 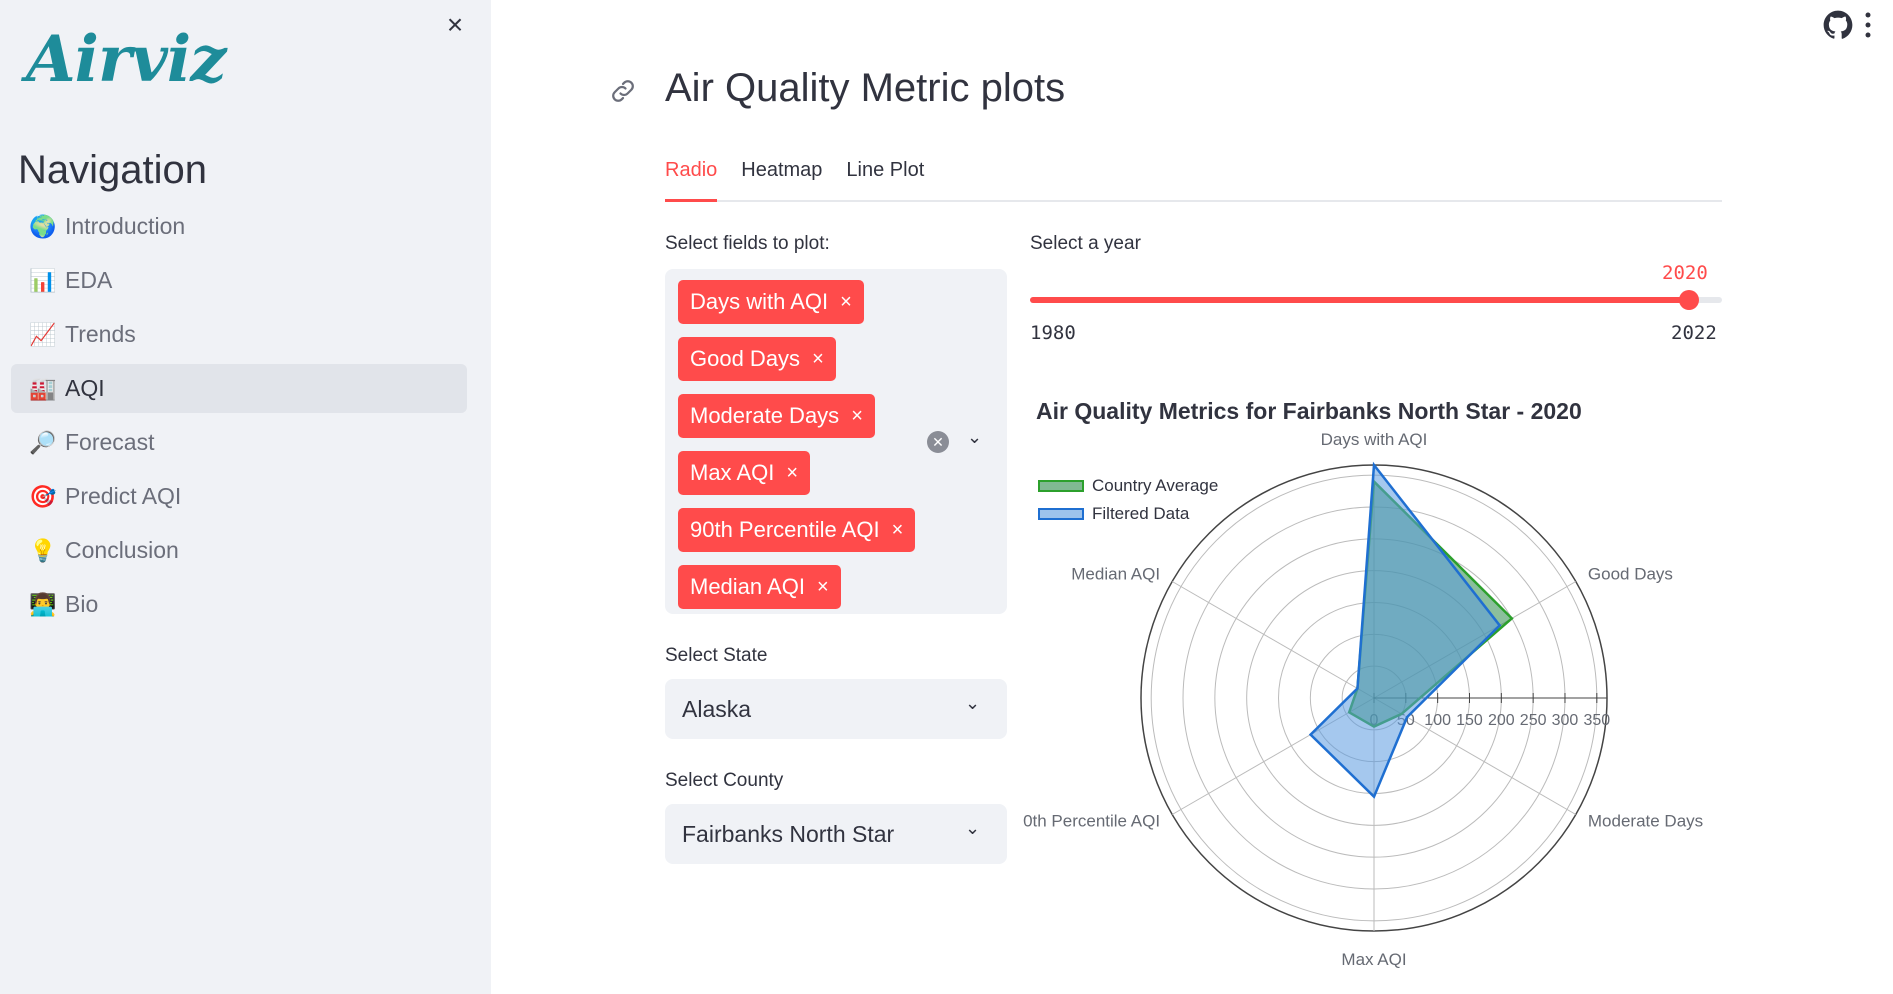 What do you see at coordinates (1374, 439) in the screenshot?
I see `axis-label: Days with AQI` at bounding box center [1374, 439].